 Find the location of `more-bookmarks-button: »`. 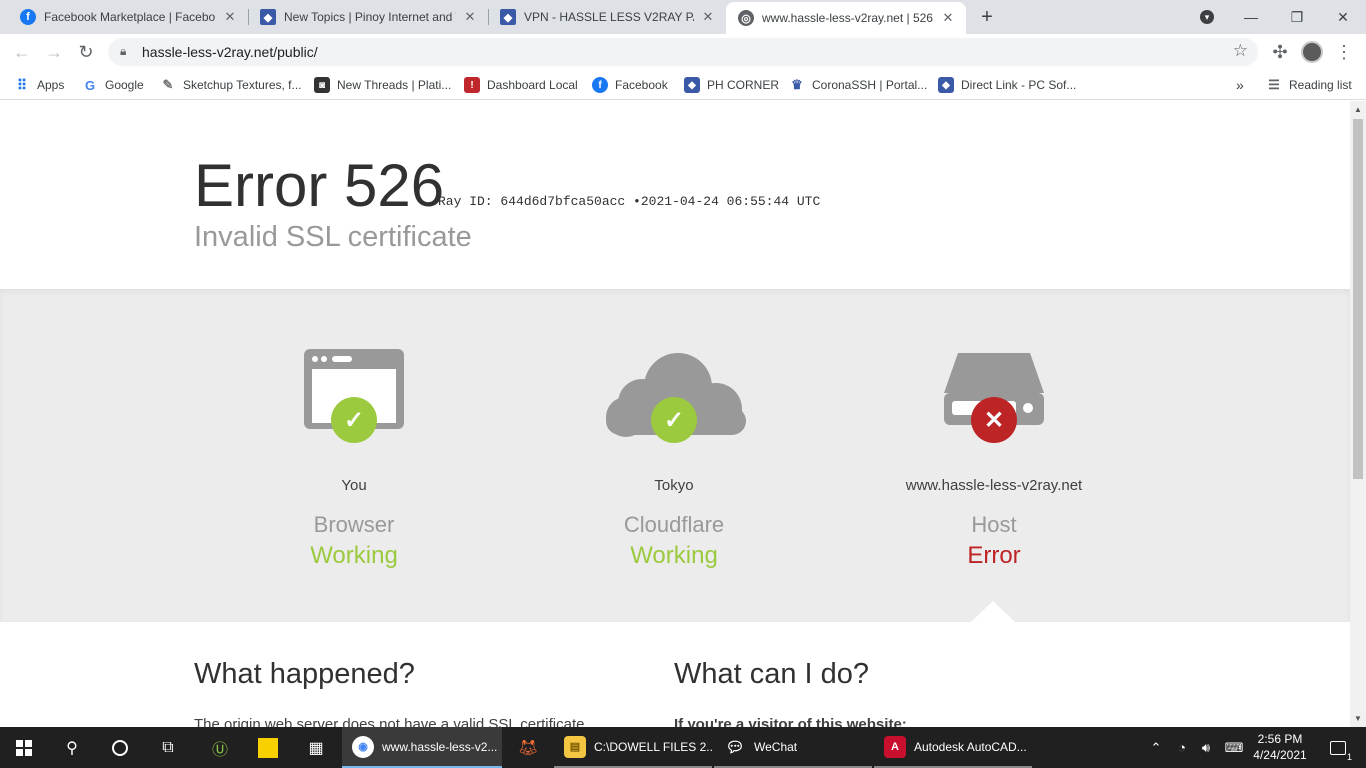

more-bookmarks-button: » is located at coordinates (1240, 85).